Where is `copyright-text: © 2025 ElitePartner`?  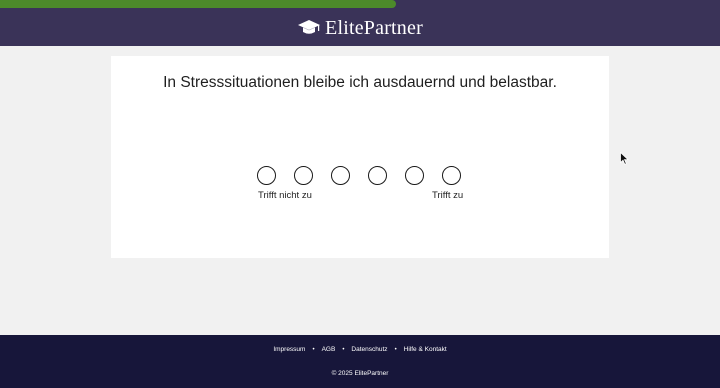 copyright-text: © 2025 ElitePartner is located at coordinates (360, 373).